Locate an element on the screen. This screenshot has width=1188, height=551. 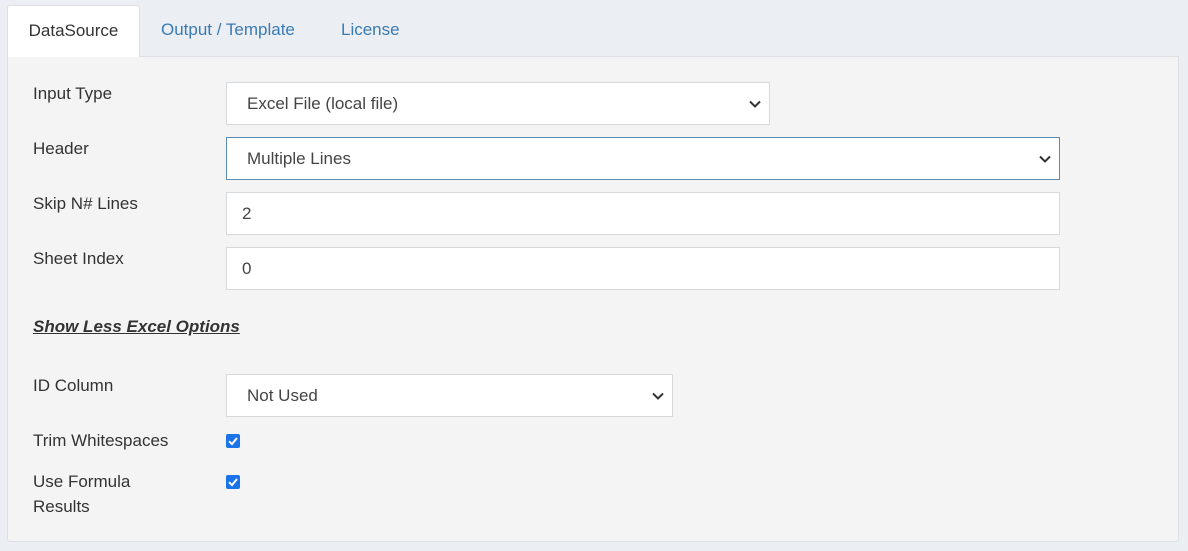
skip-lines-input: 2 is located at coordinates (643, 213).